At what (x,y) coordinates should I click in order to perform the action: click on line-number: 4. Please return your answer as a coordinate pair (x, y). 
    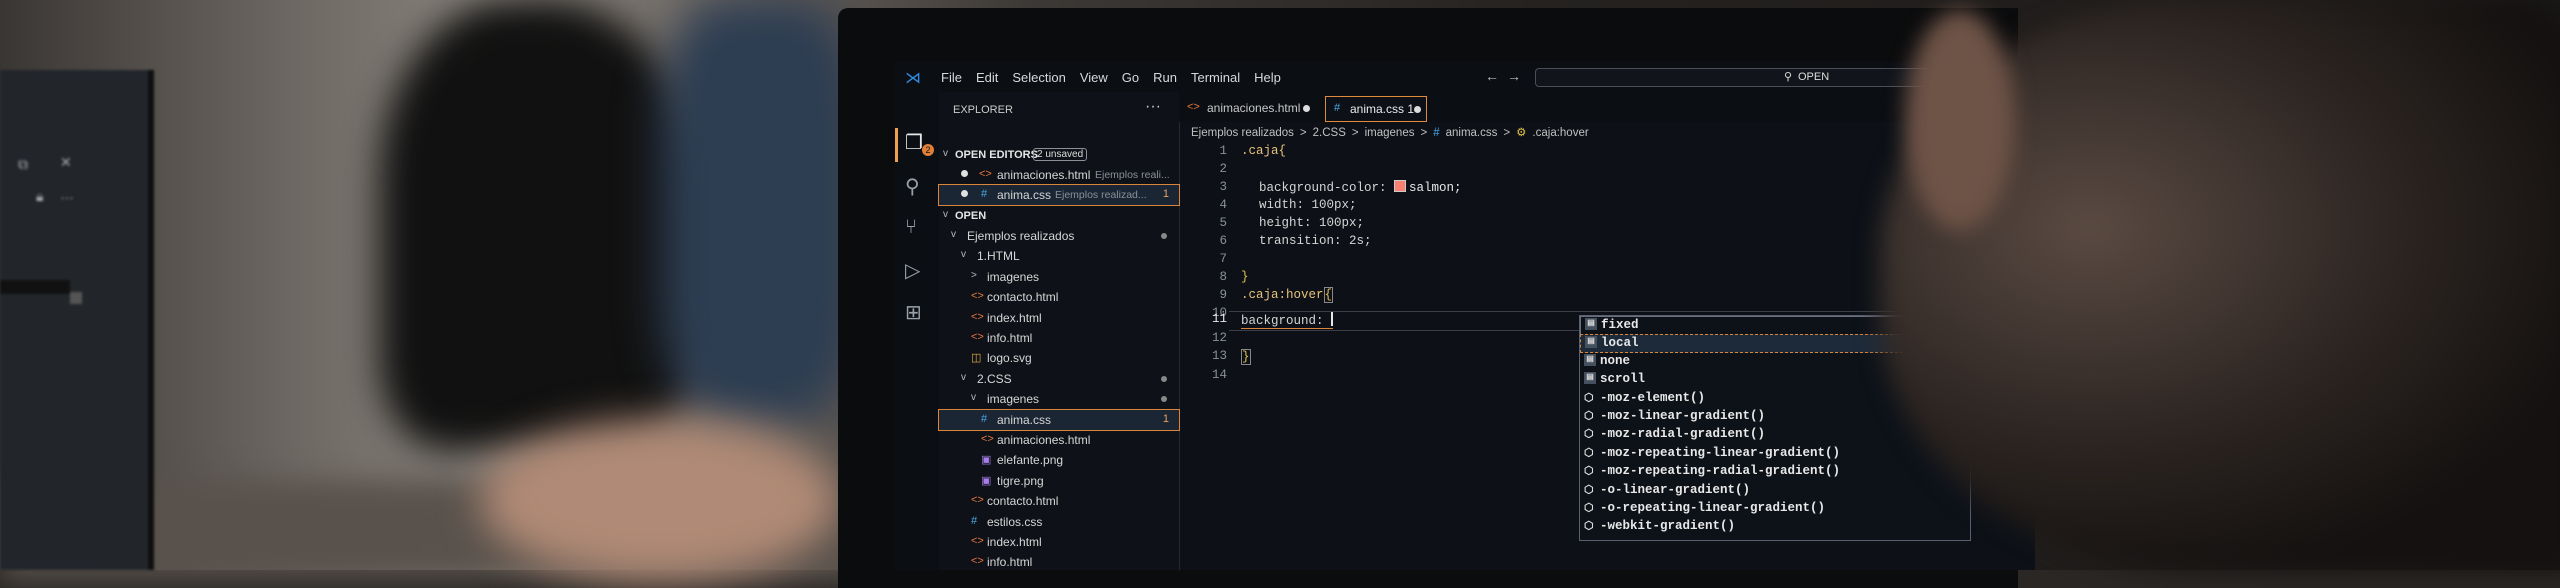
    Looking at the image, I should click on (1223, 205).